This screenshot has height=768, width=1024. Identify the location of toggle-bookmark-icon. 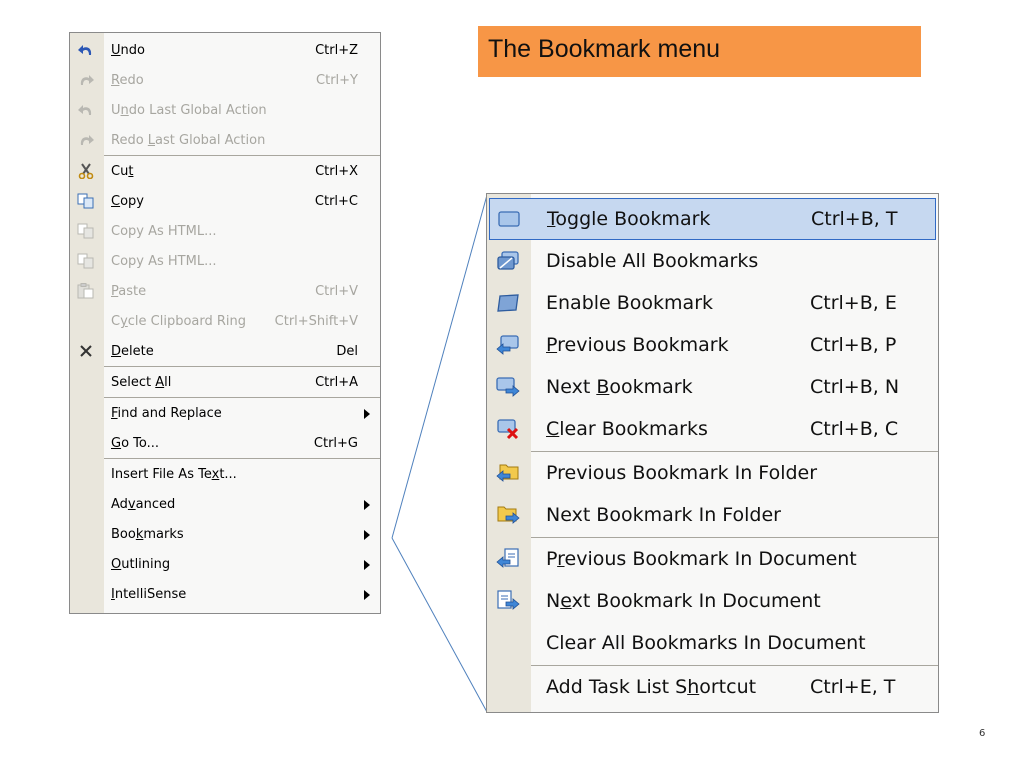
(509, 219).